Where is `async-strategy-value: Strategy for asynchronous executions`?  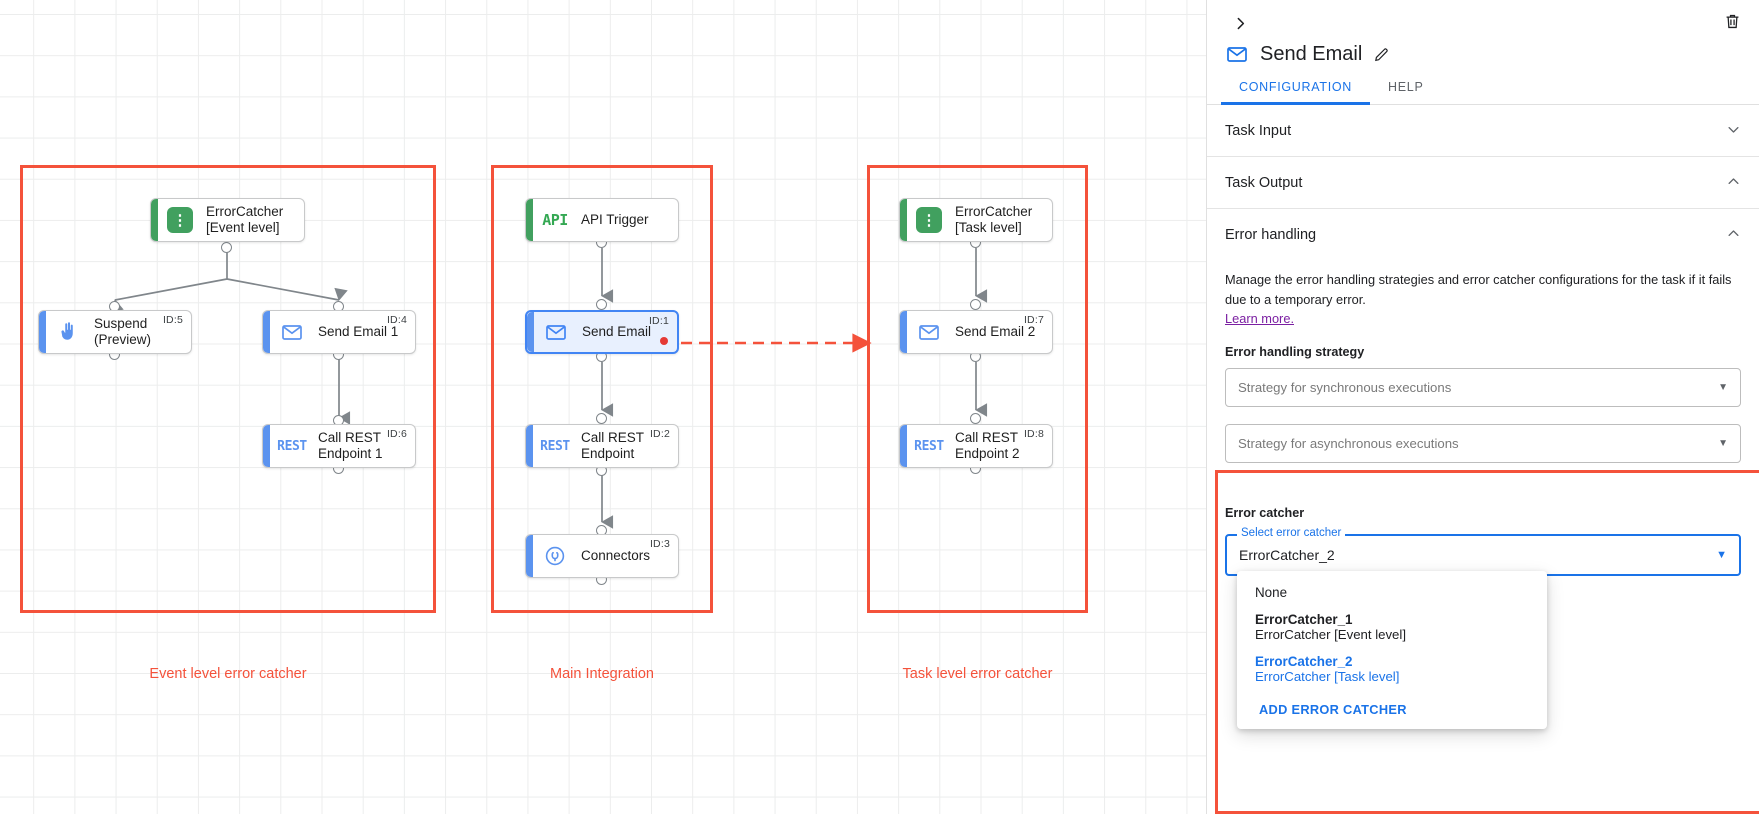
async-strategy-value: Strategy for asynchronous executions is located at coordinates (1348, 443).